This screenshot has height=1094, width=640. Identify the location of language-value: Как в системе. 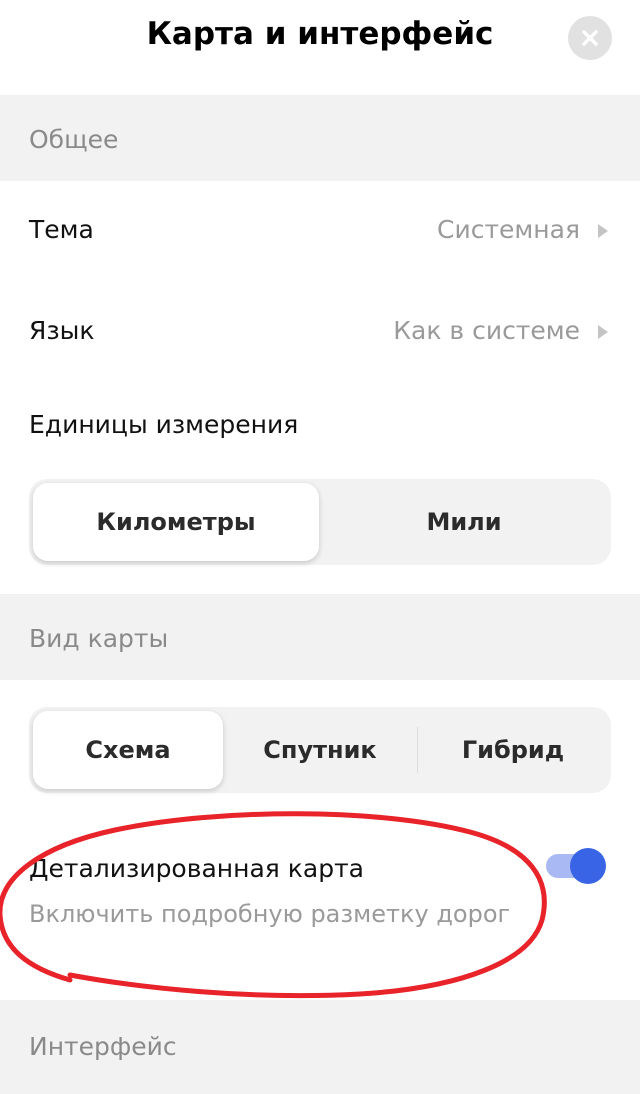
(486, 330).